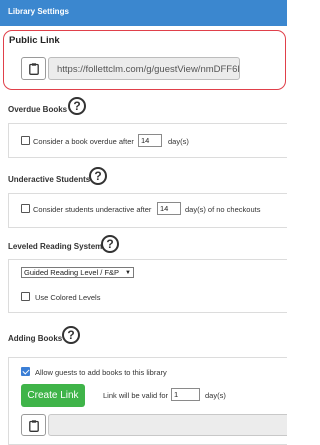 The image size is (320, 445). I want to click on copy-link-button, so click(33, 68).